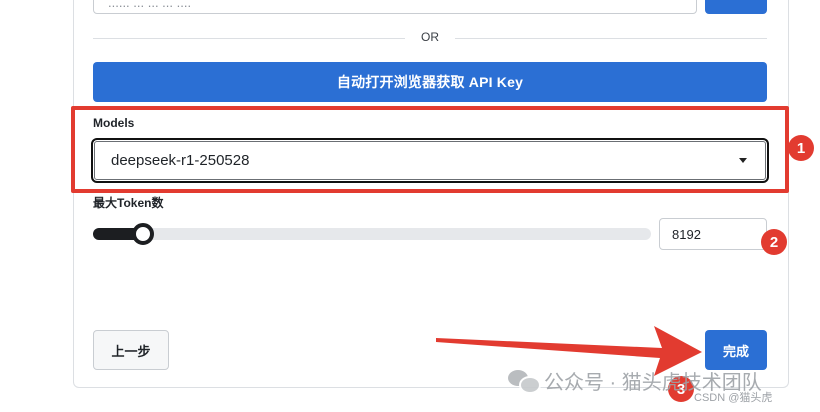 The image size is (820, 412). I want to click on or-divider: OR, so click(430, 38).